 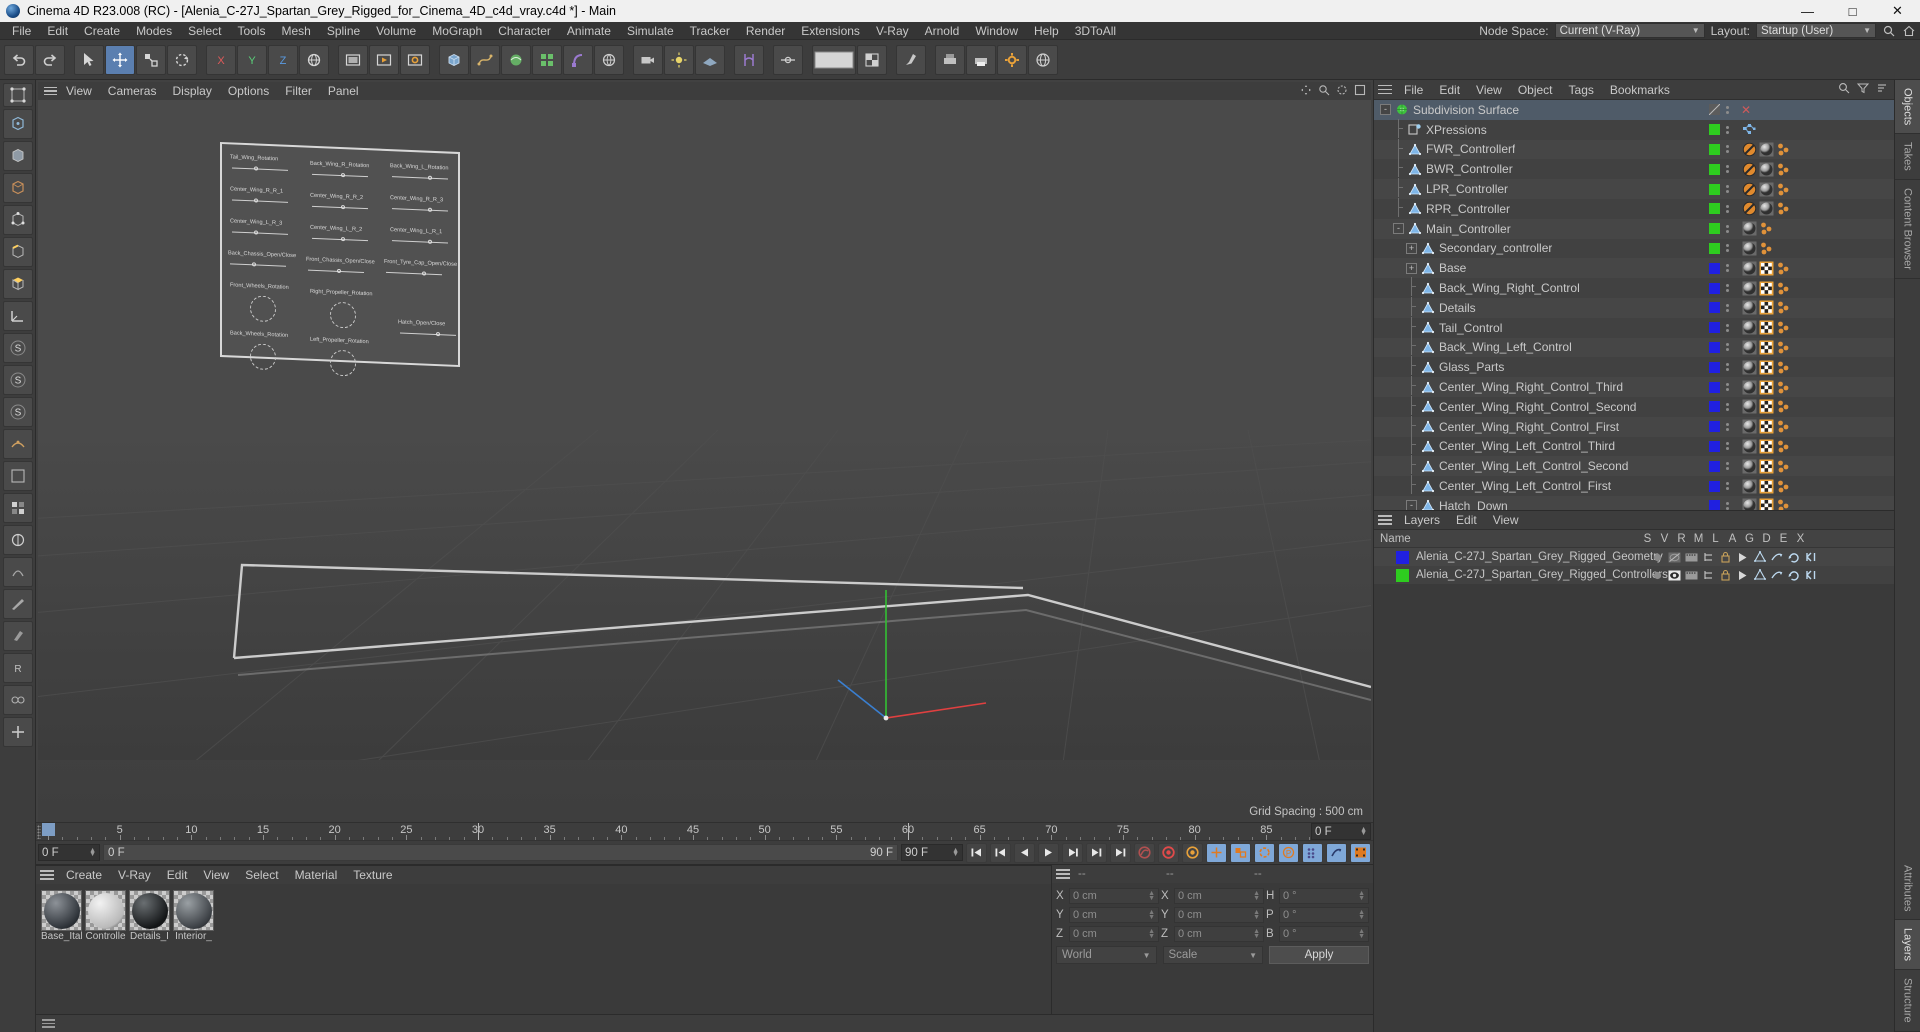 I want to click on object-row: - Hatch_Down, so click(x=1634, y=502).